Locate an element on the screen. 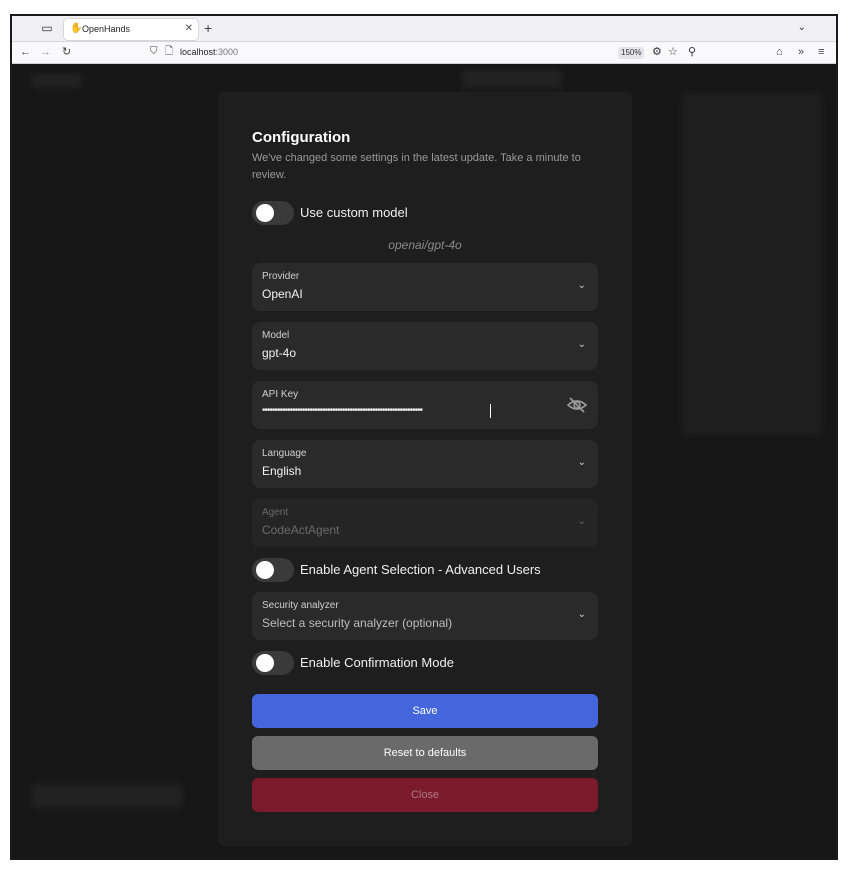 This screenshot has height=877, width=854. model-value: gpt-4o is located at coordinates (279, 353).